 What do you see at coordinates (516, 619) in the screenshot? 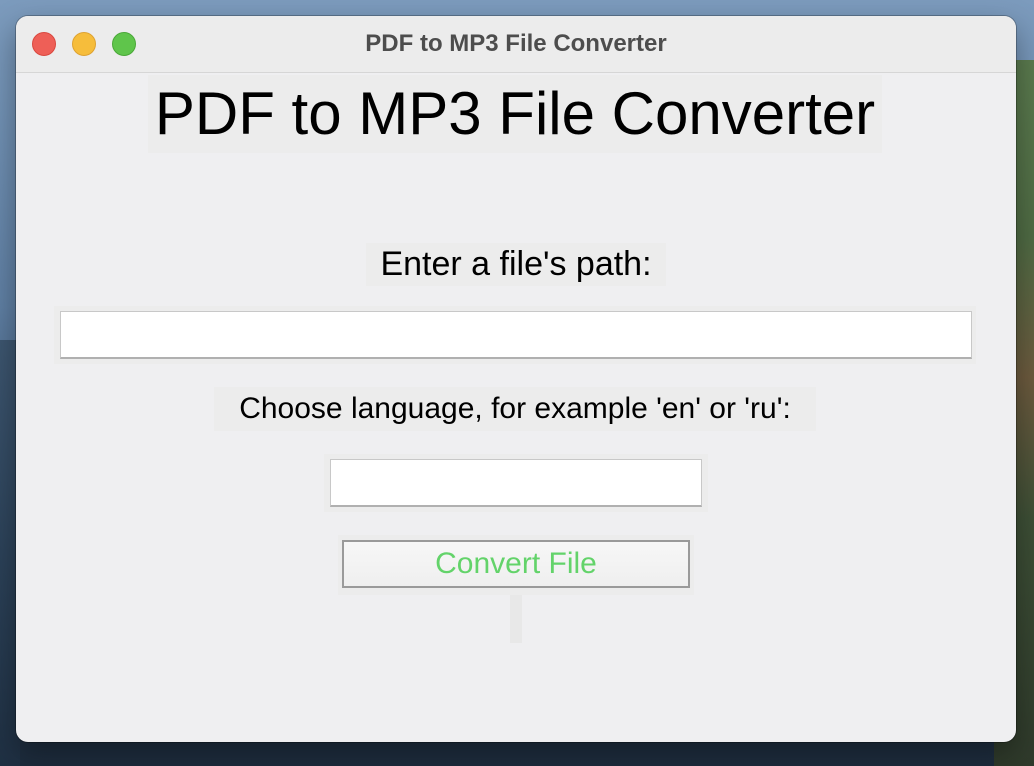
I see `status-label` at bounding box center [516, 619].